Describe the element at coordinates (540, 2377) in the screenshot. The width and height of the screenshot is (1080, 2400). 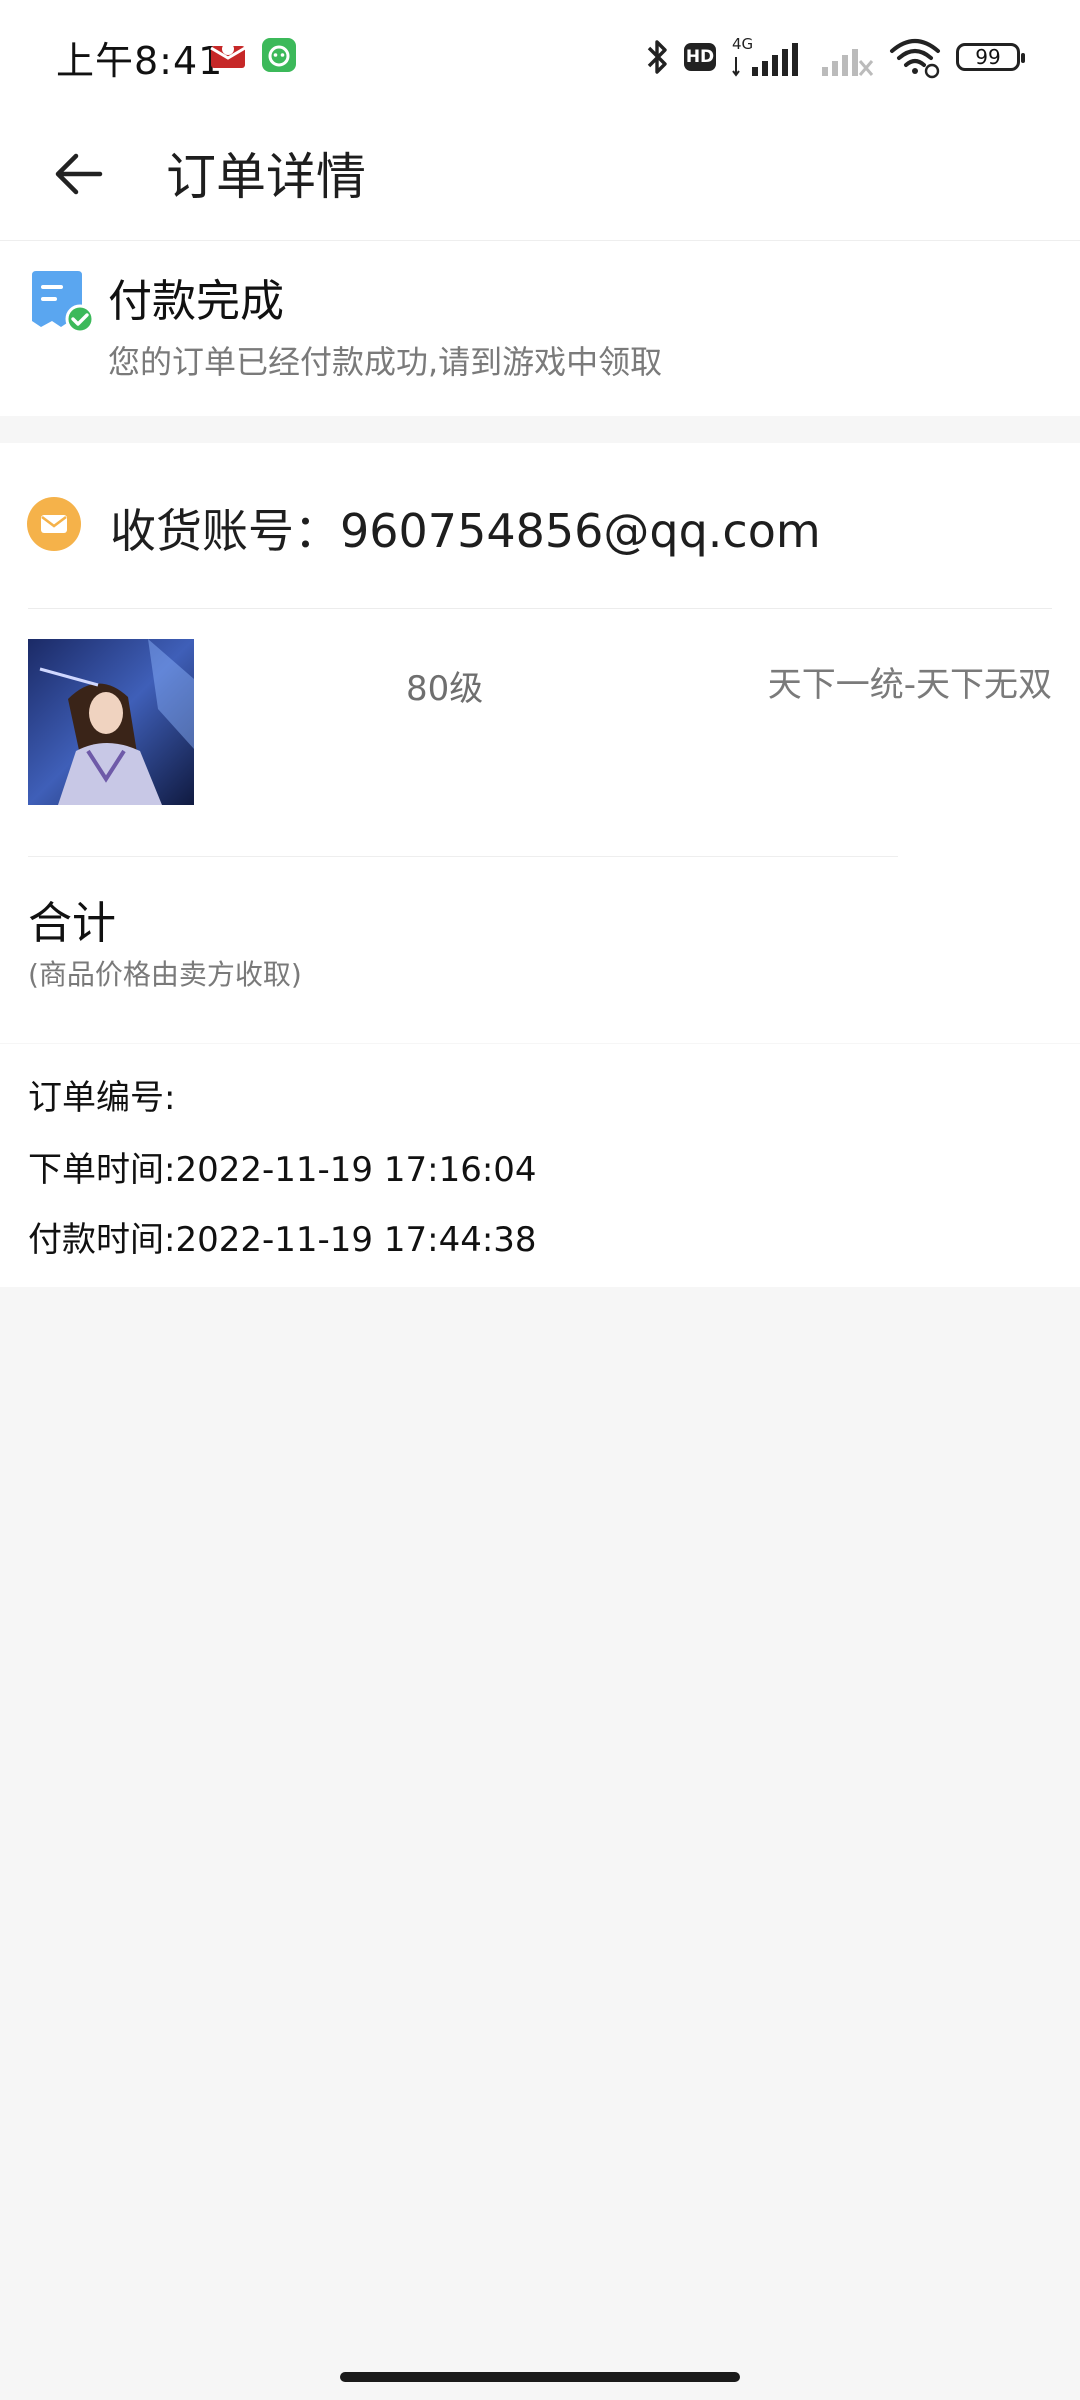
I see `home-indicator` at that location.